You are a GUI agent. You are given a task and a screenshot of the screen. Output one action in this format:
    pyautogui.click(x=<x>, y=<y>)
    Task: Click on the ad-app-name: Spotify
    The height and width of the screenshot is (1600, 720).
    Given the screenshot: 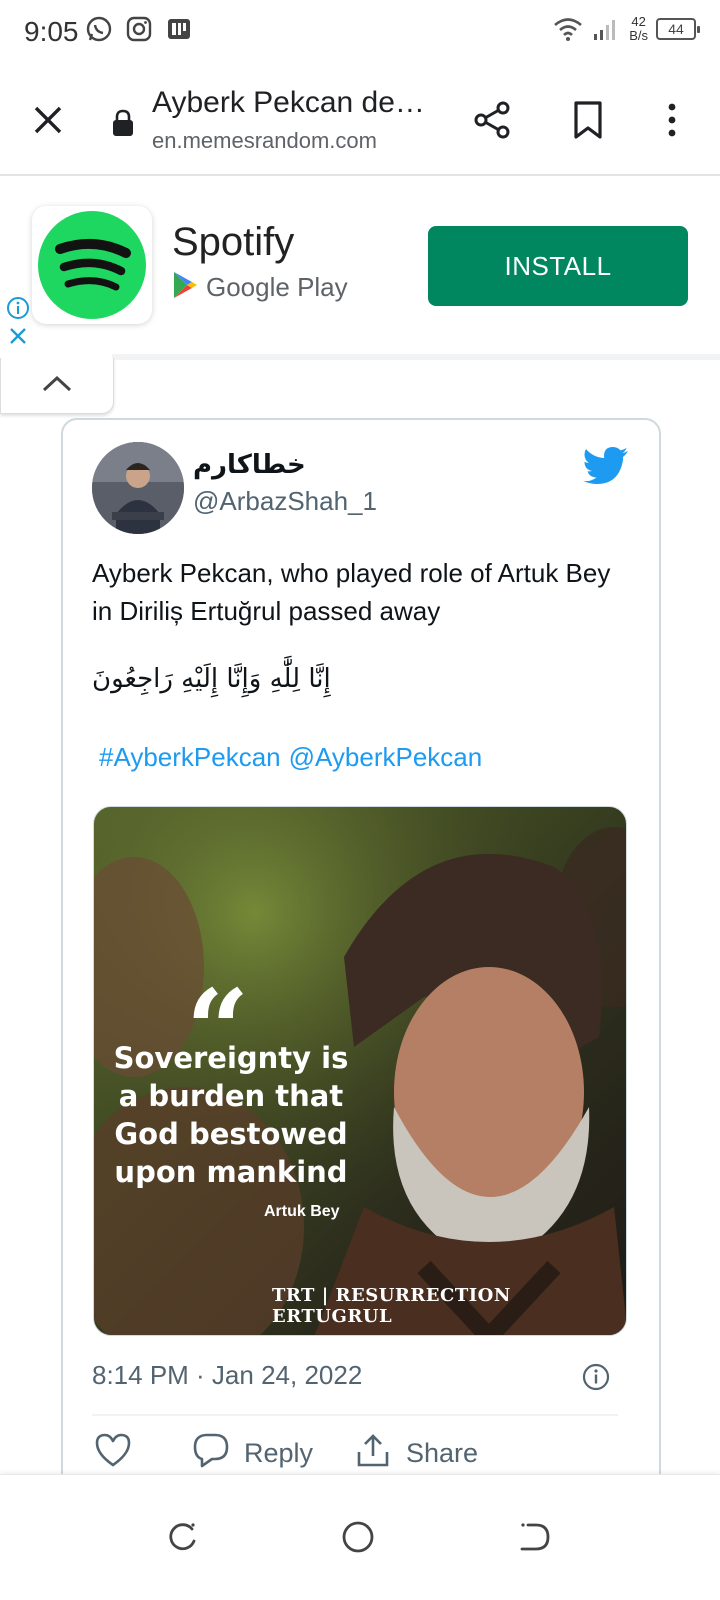 What is the action you would take?
    pyautogui.click(x=233, y=242)
    